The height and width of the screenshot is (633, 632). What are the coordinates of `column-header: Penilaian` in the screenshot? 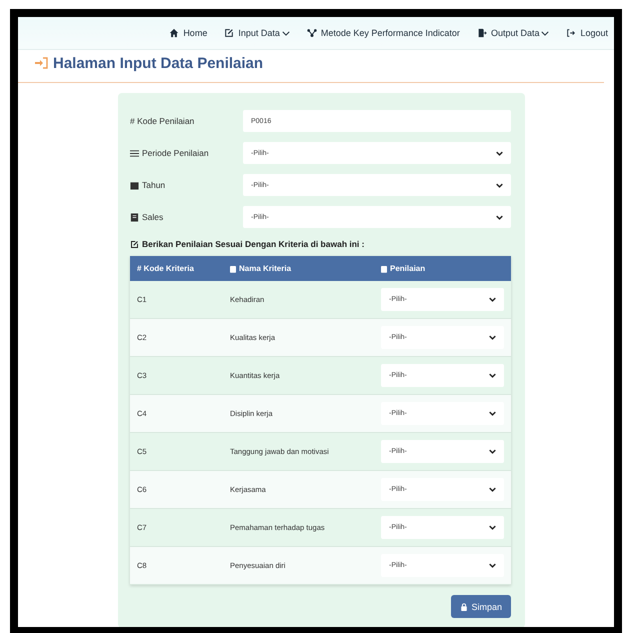 It's located at (408, 268).